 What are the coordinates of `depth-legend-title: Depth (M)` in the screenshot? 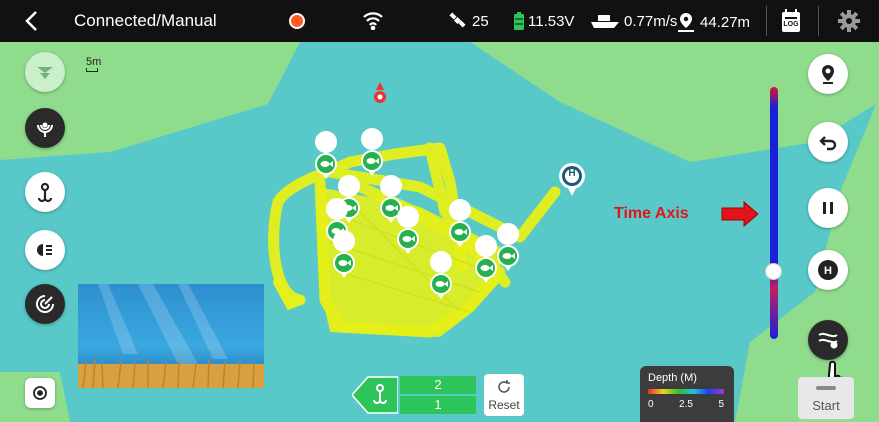 It's located at (672, 378).